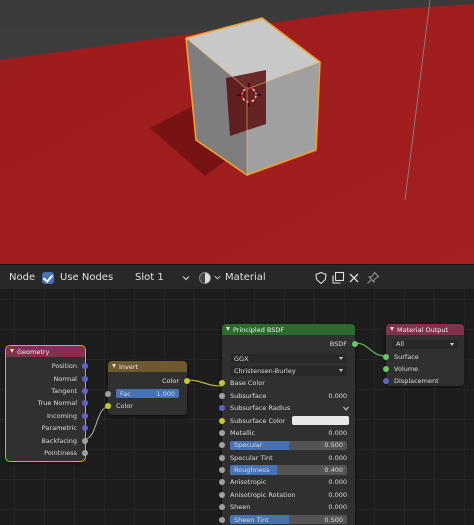 The width and height of the screenshot is (474, 525). I want to click on invert-node: Invert Color Fac 1.000 Color, so click(147, 388).